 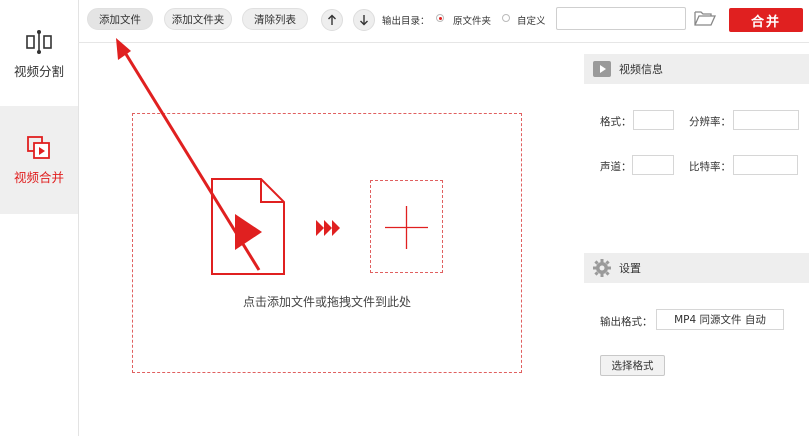 What do you see at coordinates (275, 19) in the screenshot?
I see `clear-list-button: 清除列表` at bounding box center [275, 19].